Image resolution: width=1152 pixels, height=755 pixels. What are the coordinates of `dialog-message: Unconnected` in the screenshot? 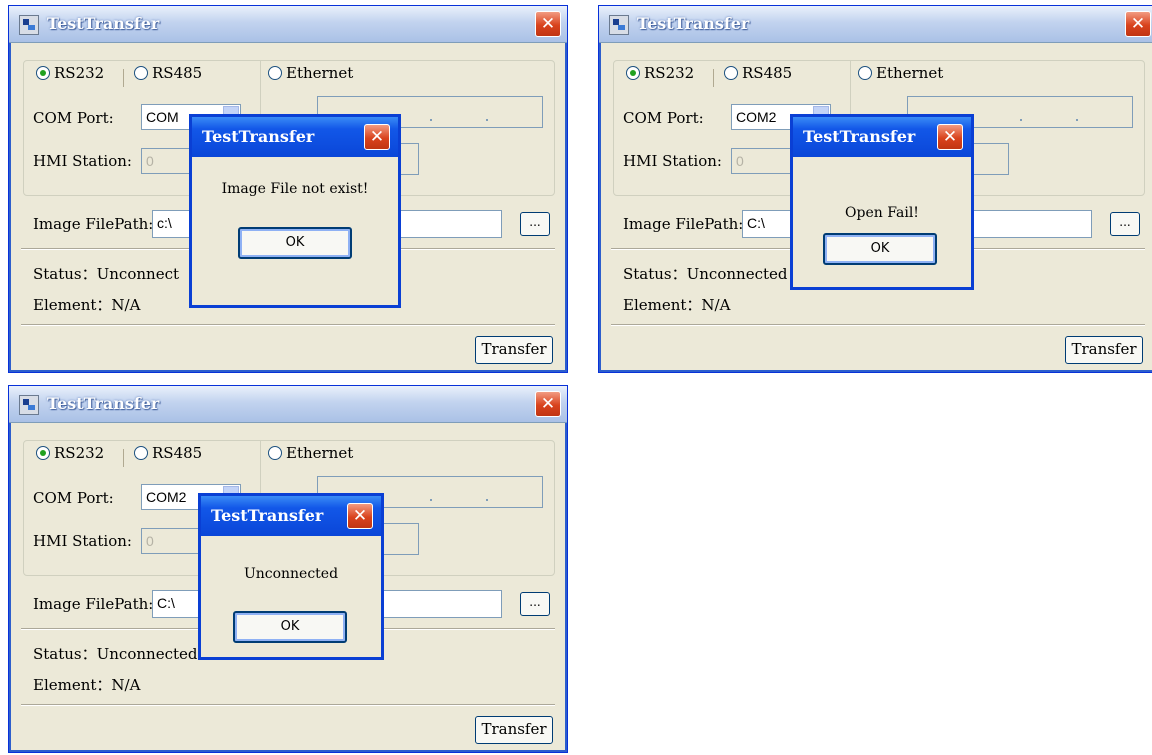 It's located at (291, 574).